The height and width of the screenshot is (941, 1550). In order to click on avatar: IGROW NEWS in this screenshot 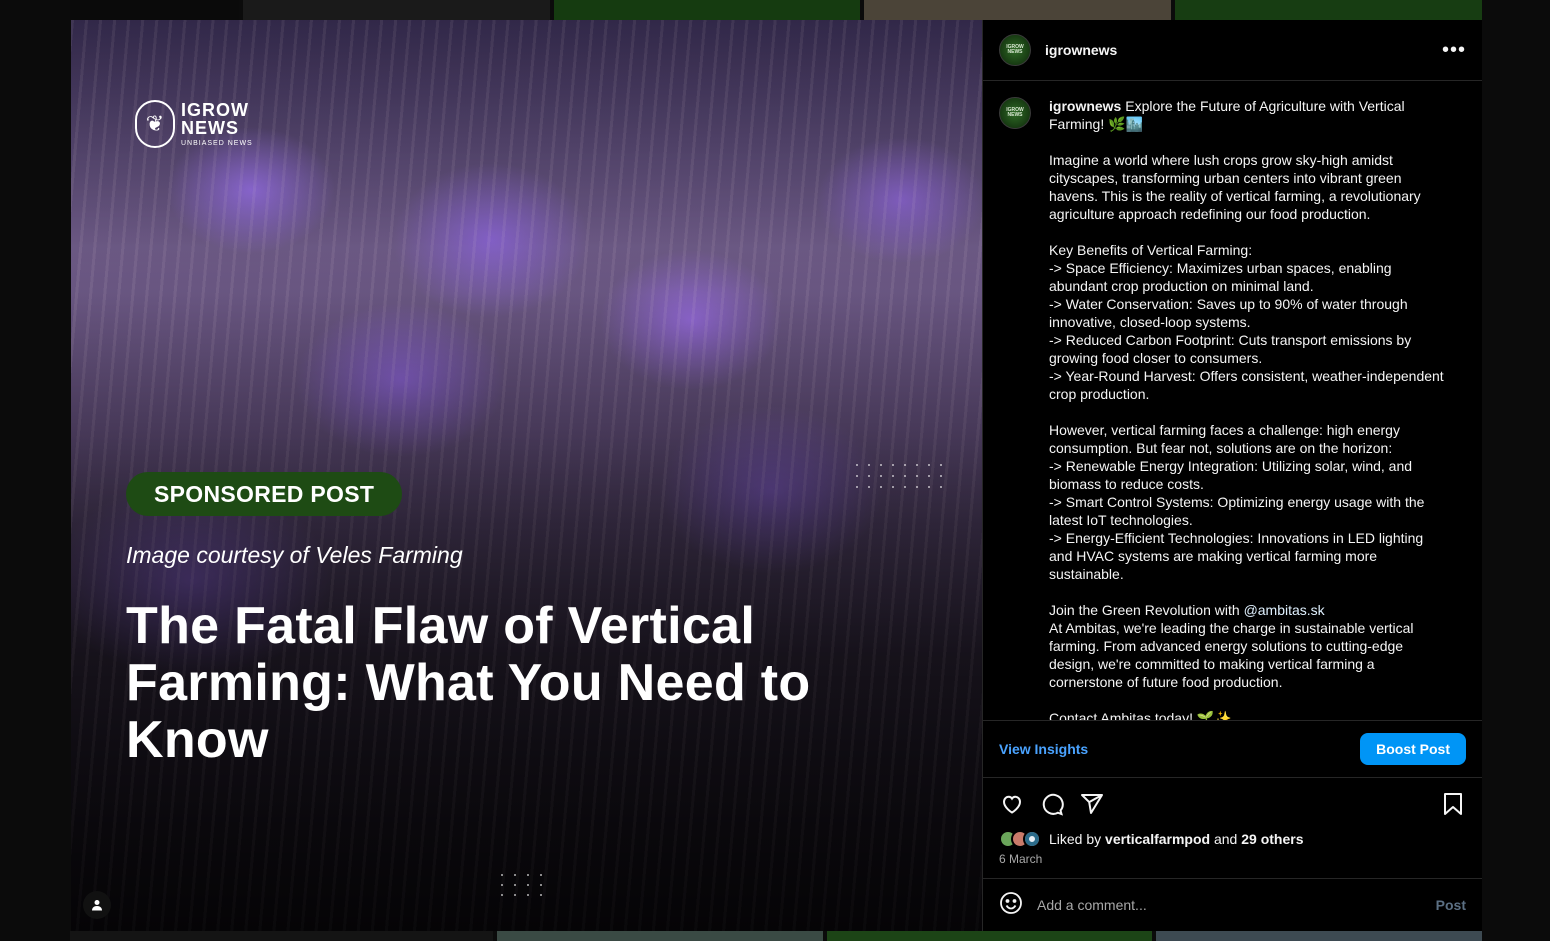, I will do `click(1015, 50)`.